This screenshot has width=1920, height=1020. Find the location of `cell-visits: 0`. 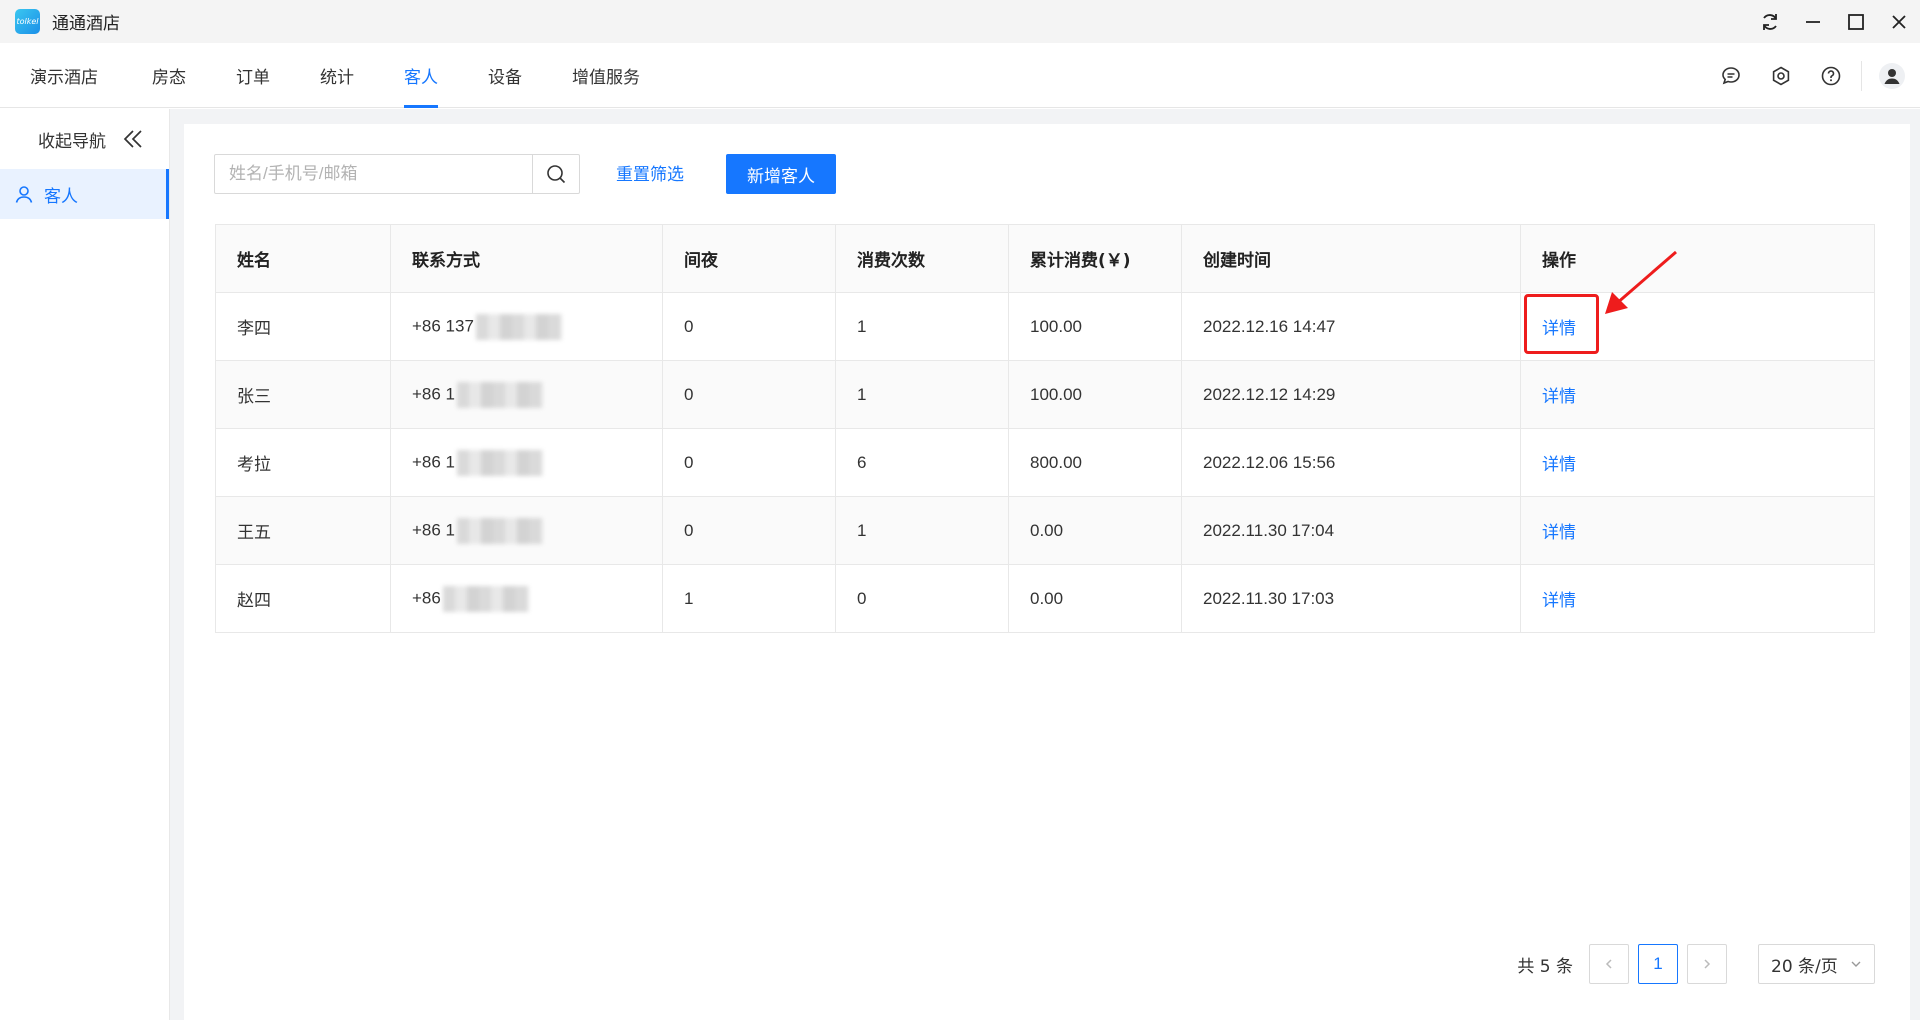

cell-visits: 0 is located at coordinates (922, 598).